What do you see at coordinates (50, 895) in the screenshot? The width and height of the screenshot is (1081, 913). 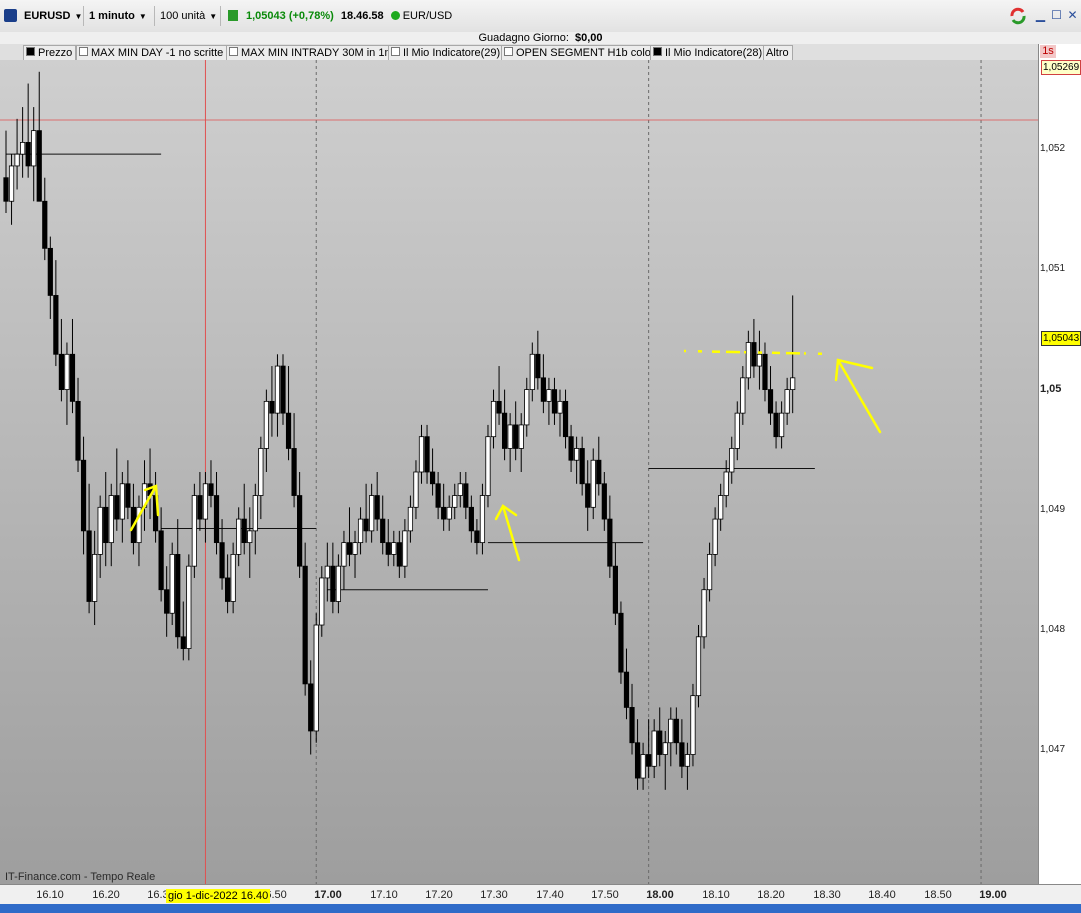 I see `time-label: 16.10` at bounding box center [50, 895].